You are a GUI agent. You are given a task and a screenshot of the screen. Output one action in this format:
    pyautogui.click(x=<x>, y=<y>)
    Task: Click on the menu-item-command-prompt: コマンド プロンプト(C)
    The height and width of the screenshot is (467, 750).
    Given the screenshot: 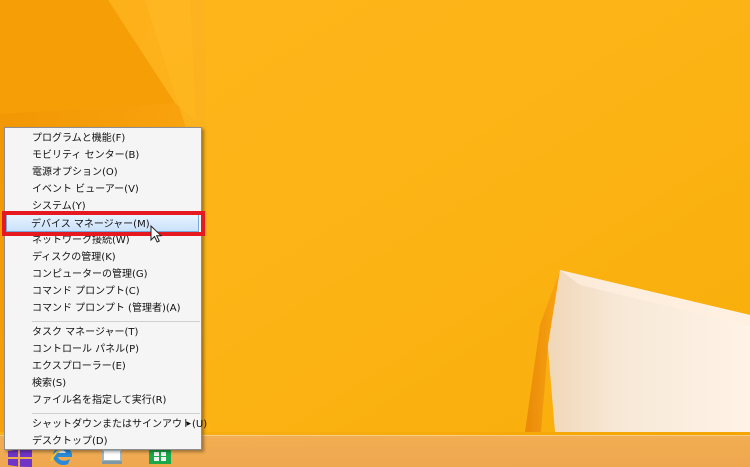 What is the action you would take?
    pyautogui.click(x=103, y=291)
    